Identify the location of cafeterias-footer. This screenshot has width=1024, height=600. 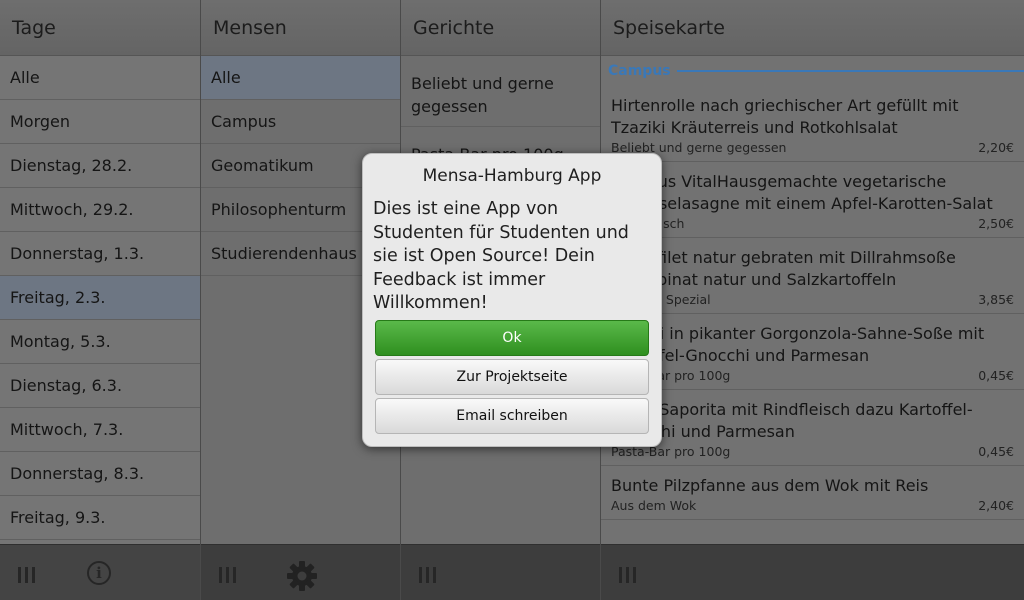
(300, 572).